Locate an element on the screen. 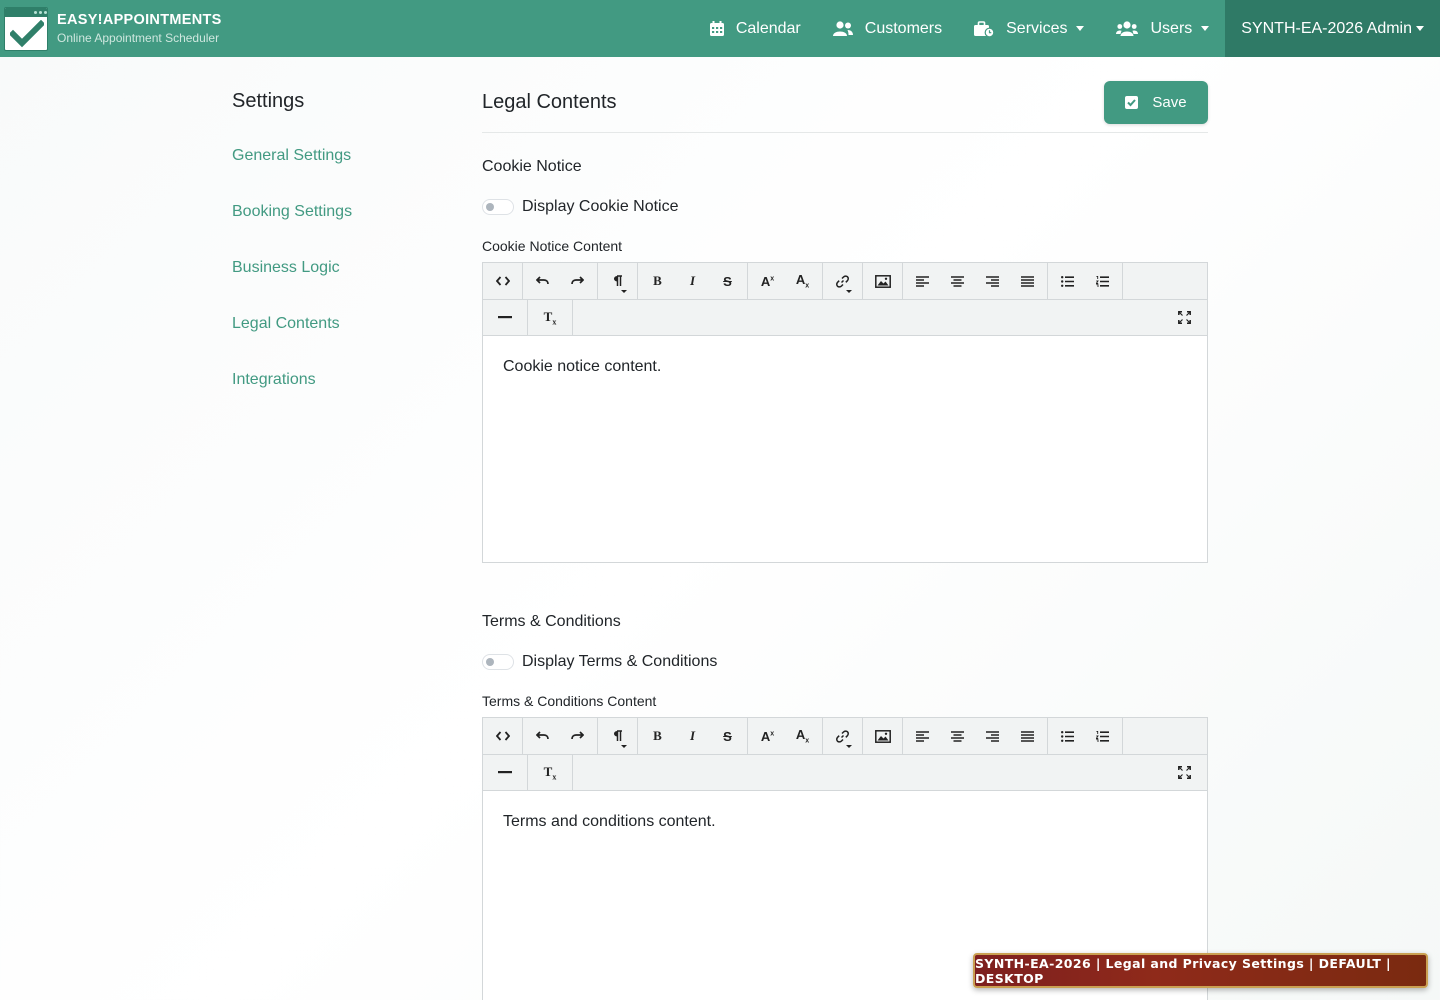  save-button: Save is located at coordinates (1156, 102).